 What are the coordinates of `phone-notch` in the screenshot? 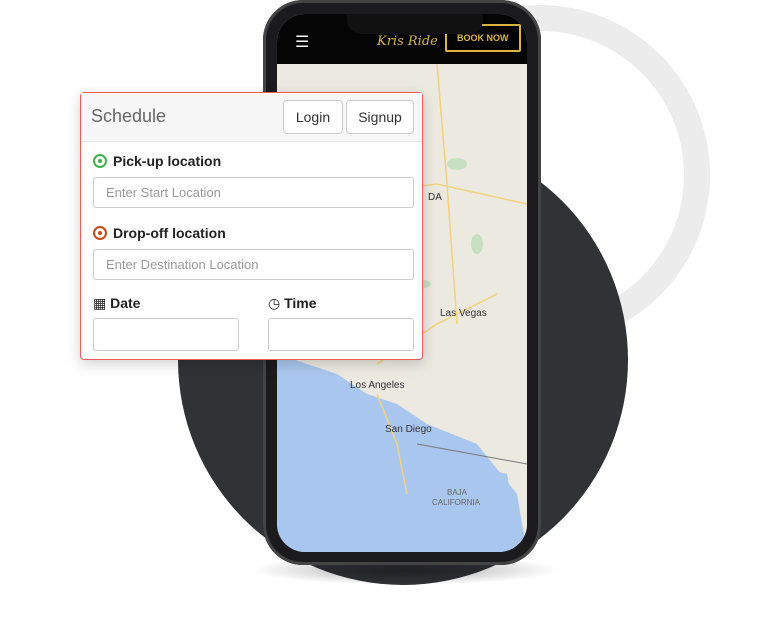 It's located at (415, 24).